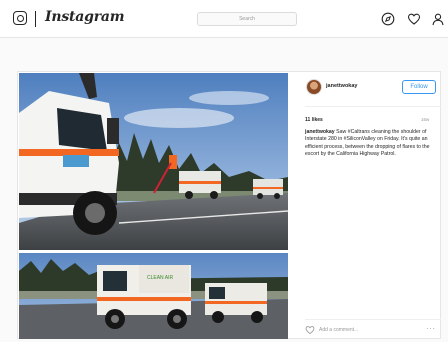  I want to click on top-bar: Instagram Search, so click(224, 19).